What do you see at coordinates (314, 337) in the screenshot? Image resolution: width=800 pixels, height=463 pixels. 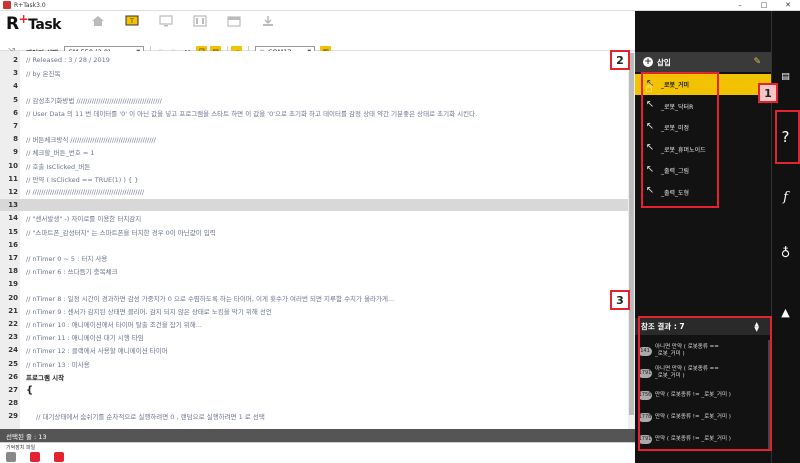 I see `code-line: 23 // nTimer 11 : 애니메이션 대기 시행 타임` at bounding box center [314, 337].